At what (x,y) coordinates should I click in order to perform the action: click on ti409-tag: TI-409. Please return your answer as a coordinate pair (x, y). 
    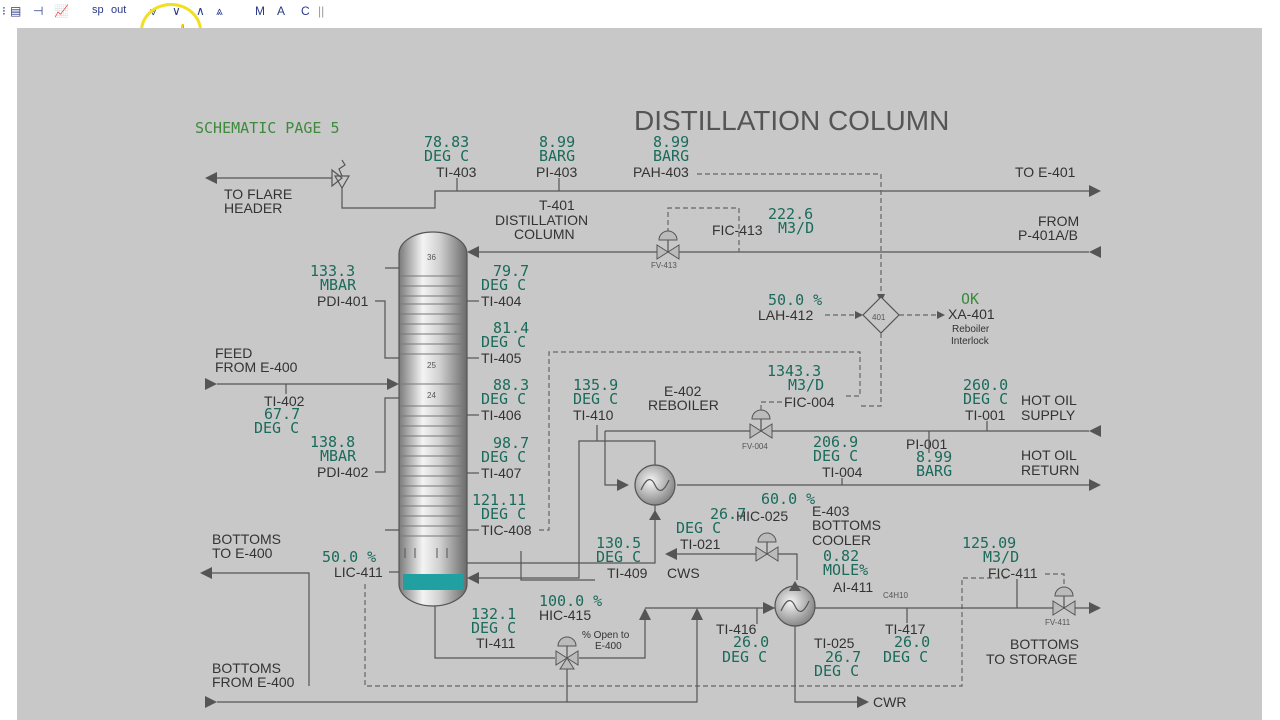
    Looking at the image, I should click on (627, 573).